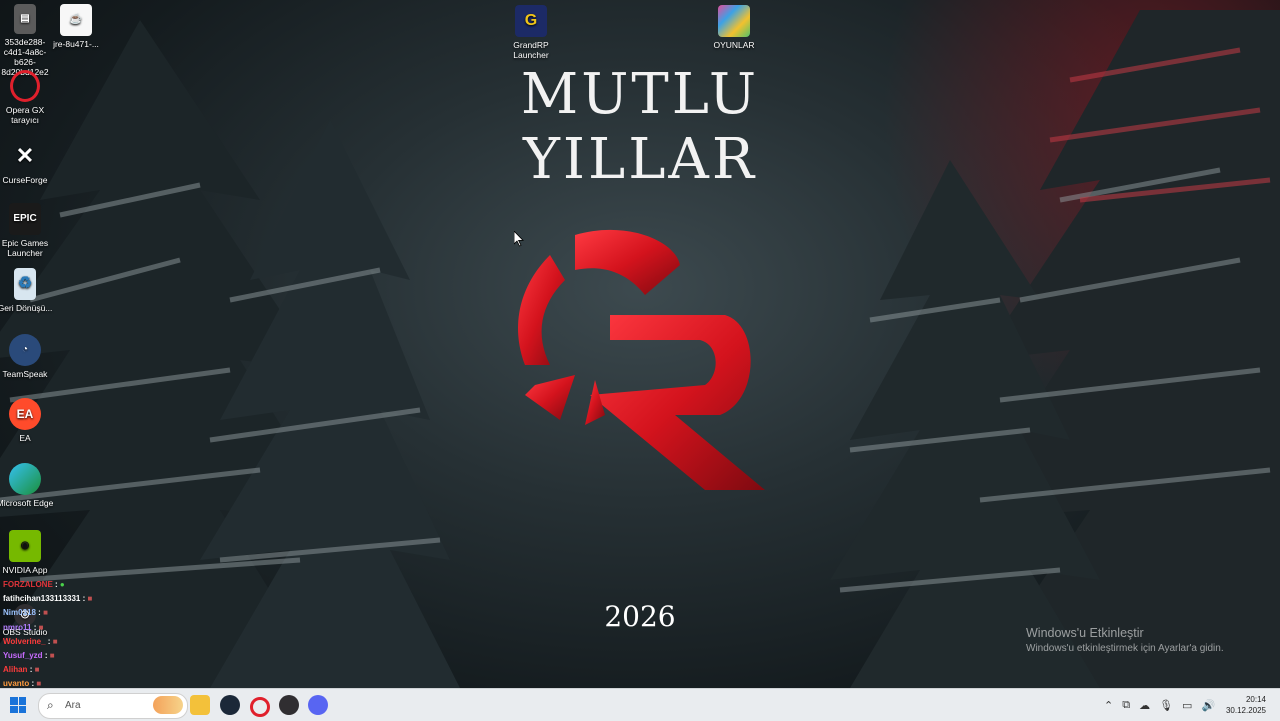 Image resolution: width=1280 pixels, height=721 pixels. I want to click on ea-icon: EA, so click(25, 414).